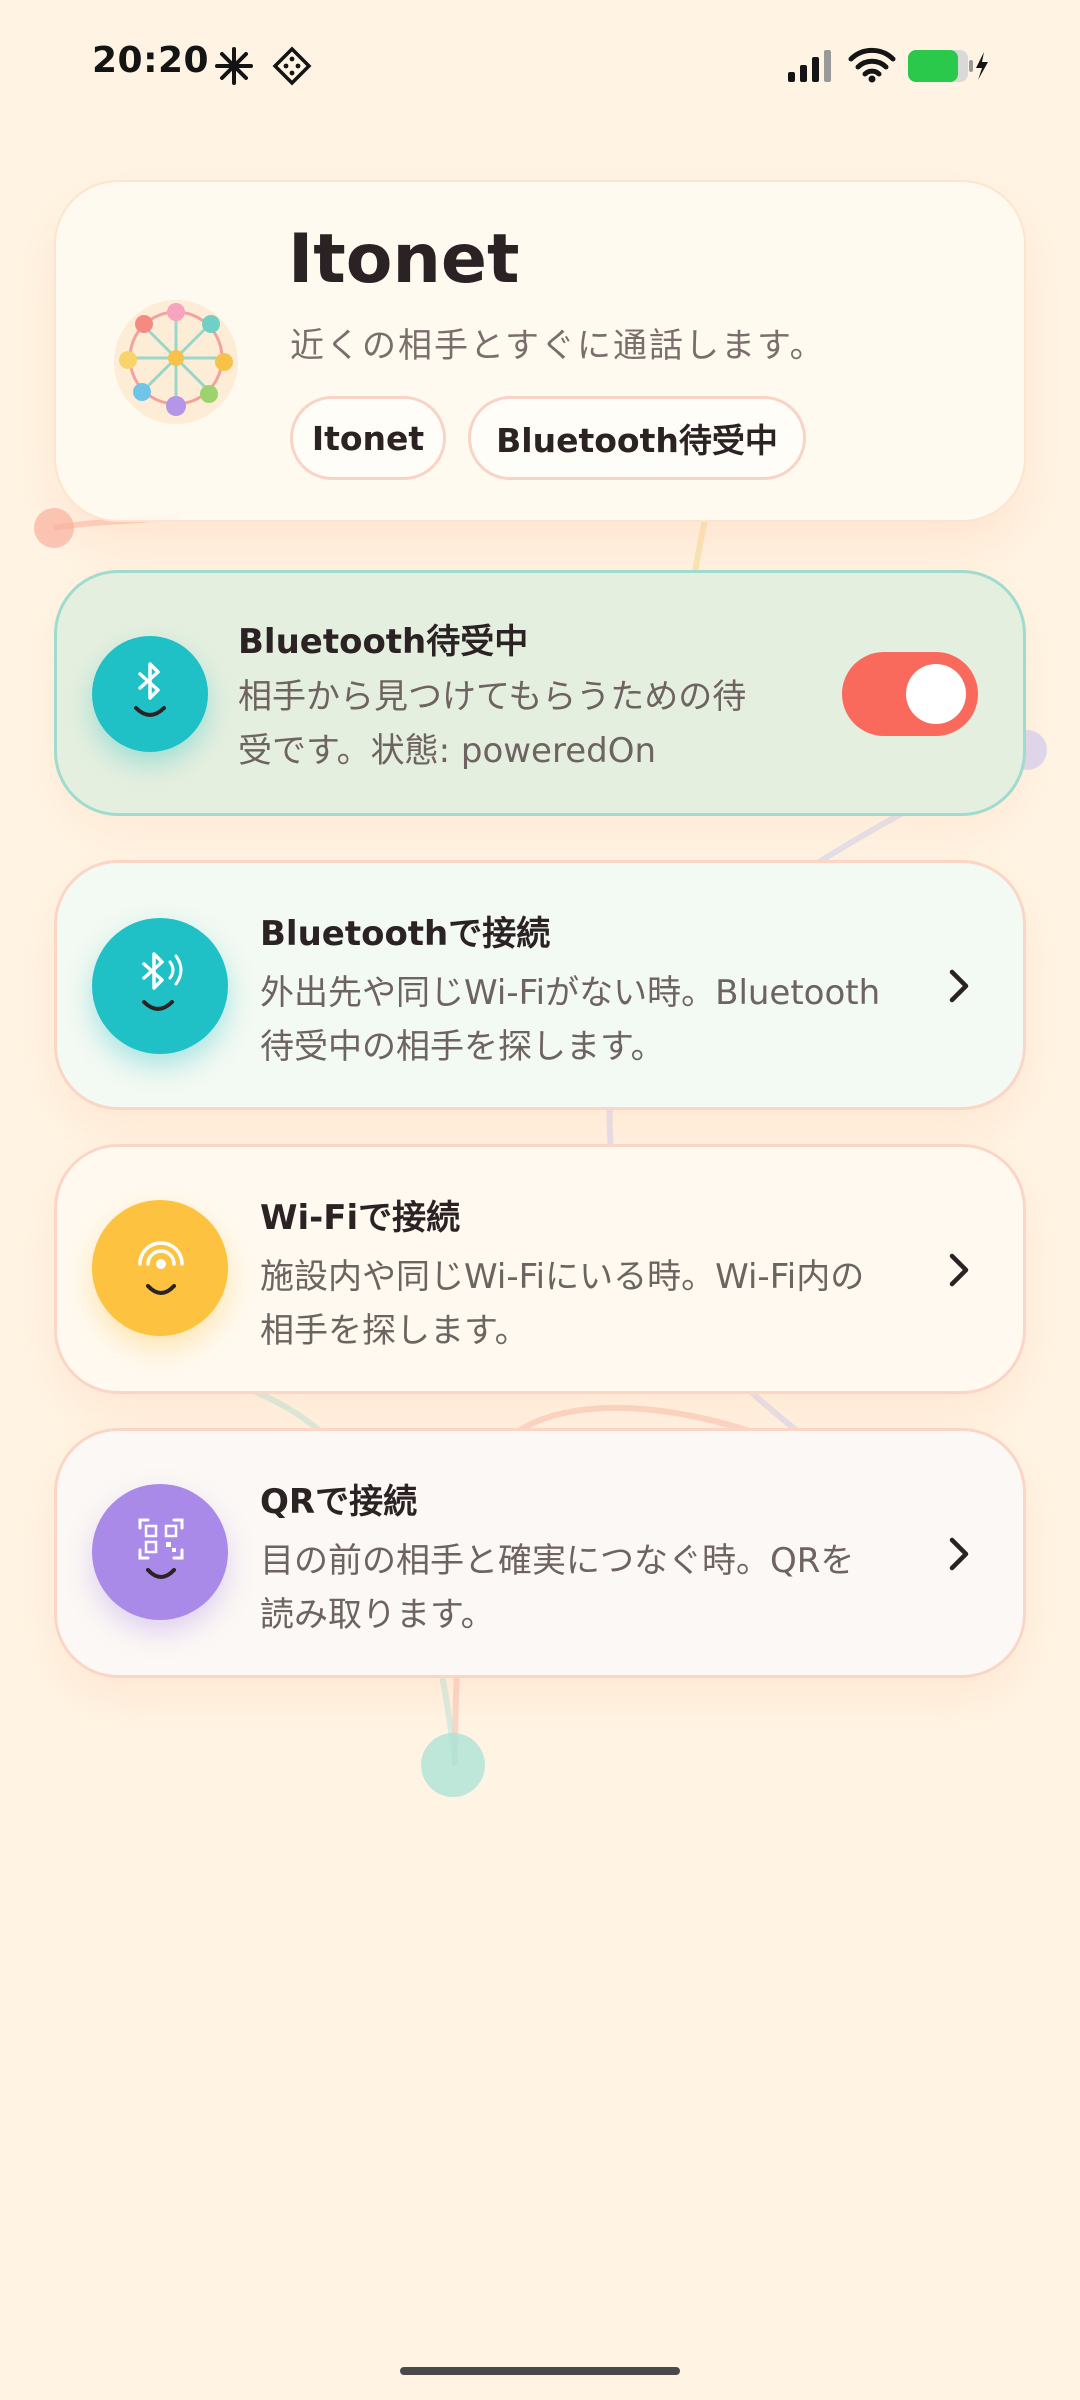 Image resolution: width=1080 pixels, height=2400 pixels. I want to click on qr-connect-description-line2: 読み取ります。, so click(377, 1615).